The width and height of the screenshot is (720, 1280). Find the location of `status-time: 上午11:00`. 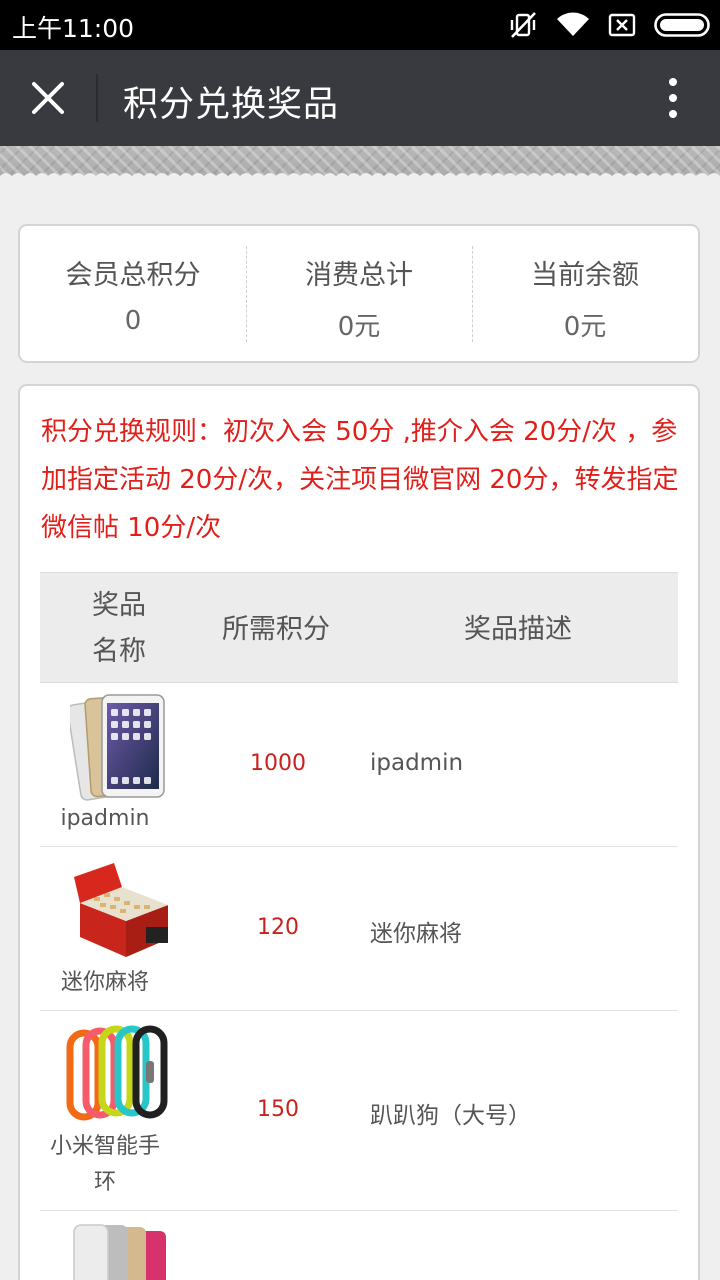

status-time: 上午11:00 is located at coordinates (73, 28).